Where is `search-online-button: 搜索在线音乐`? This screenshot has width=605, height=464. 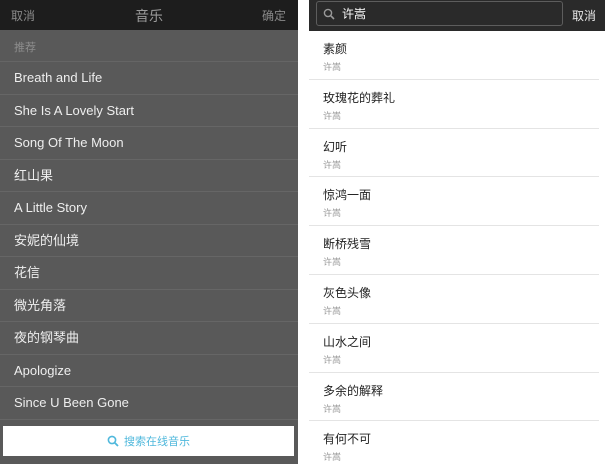
search-online-button: 搜索在线音乐 is located at coordinates (148, 441).